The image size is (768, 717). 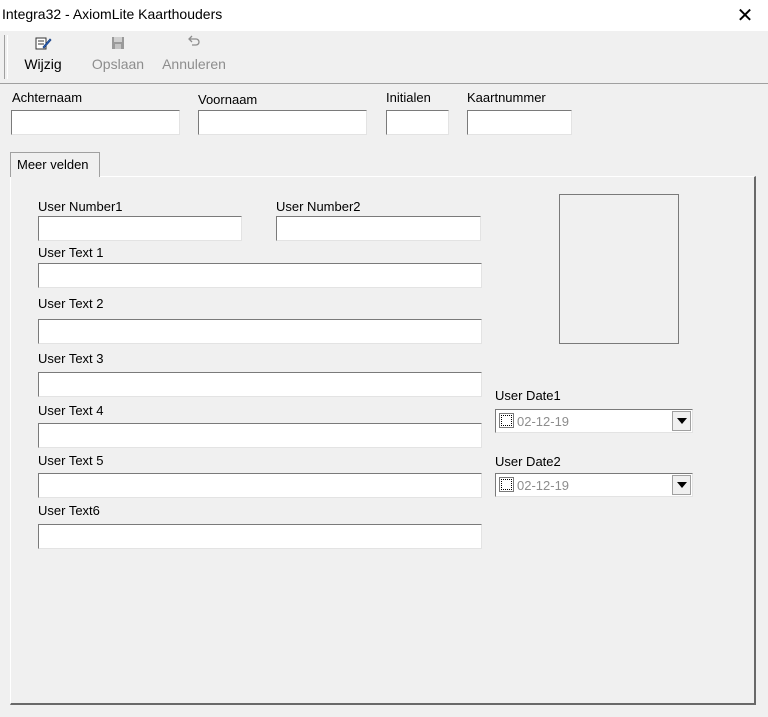 What do you see at coordinates (6, 57) in the screenshot?
I see `toolbar-grip` at bounding box center [6, 57].